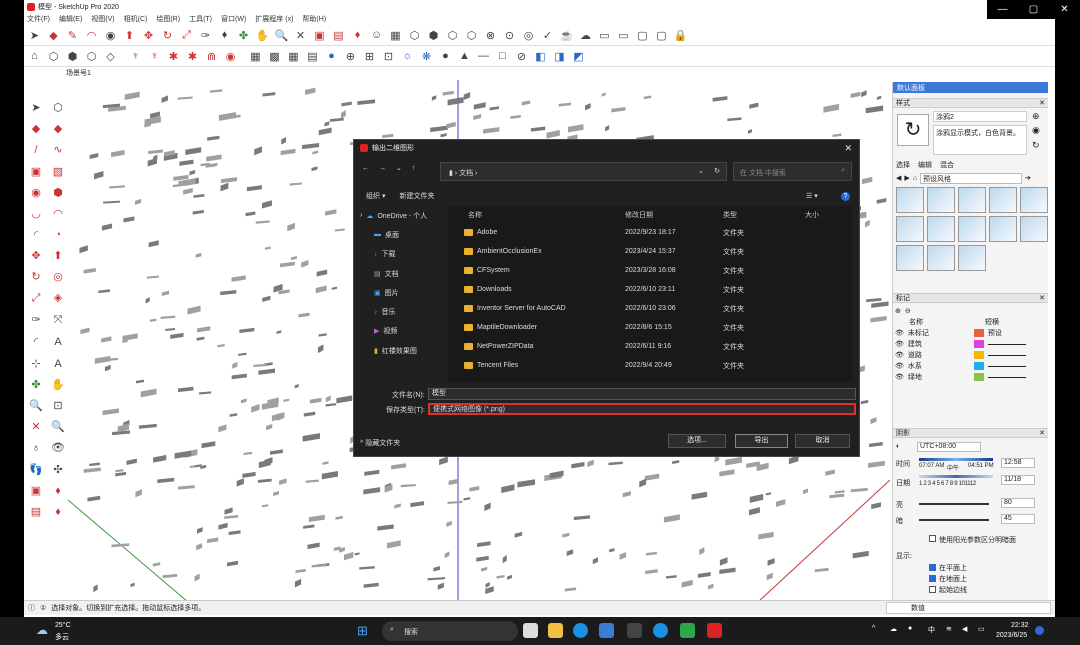 This screenshot has height=645, width=1080. What do you see at coordinates (1018, 463) in the screenshot?
I see `time-input: 12:58` at bounding box center [1018, 463].